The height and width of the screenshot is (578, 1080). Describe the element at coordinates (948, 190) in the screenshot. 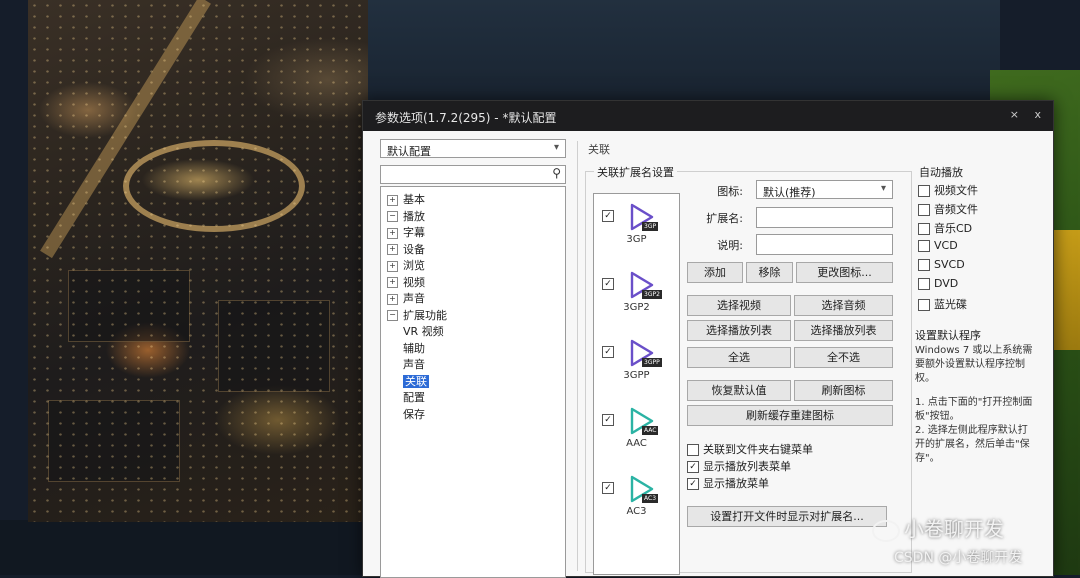

I see `autoplay-checkbox: 视频文件` at that location.